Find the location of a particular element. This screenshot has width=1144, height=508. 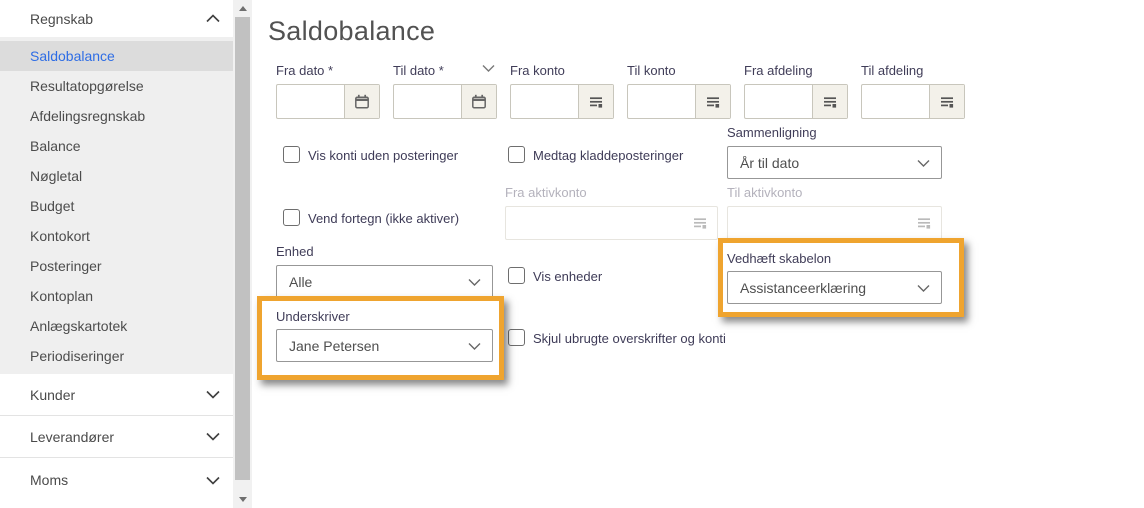

til-konto-field-group: Til konto is located at coordinates (679, 90).